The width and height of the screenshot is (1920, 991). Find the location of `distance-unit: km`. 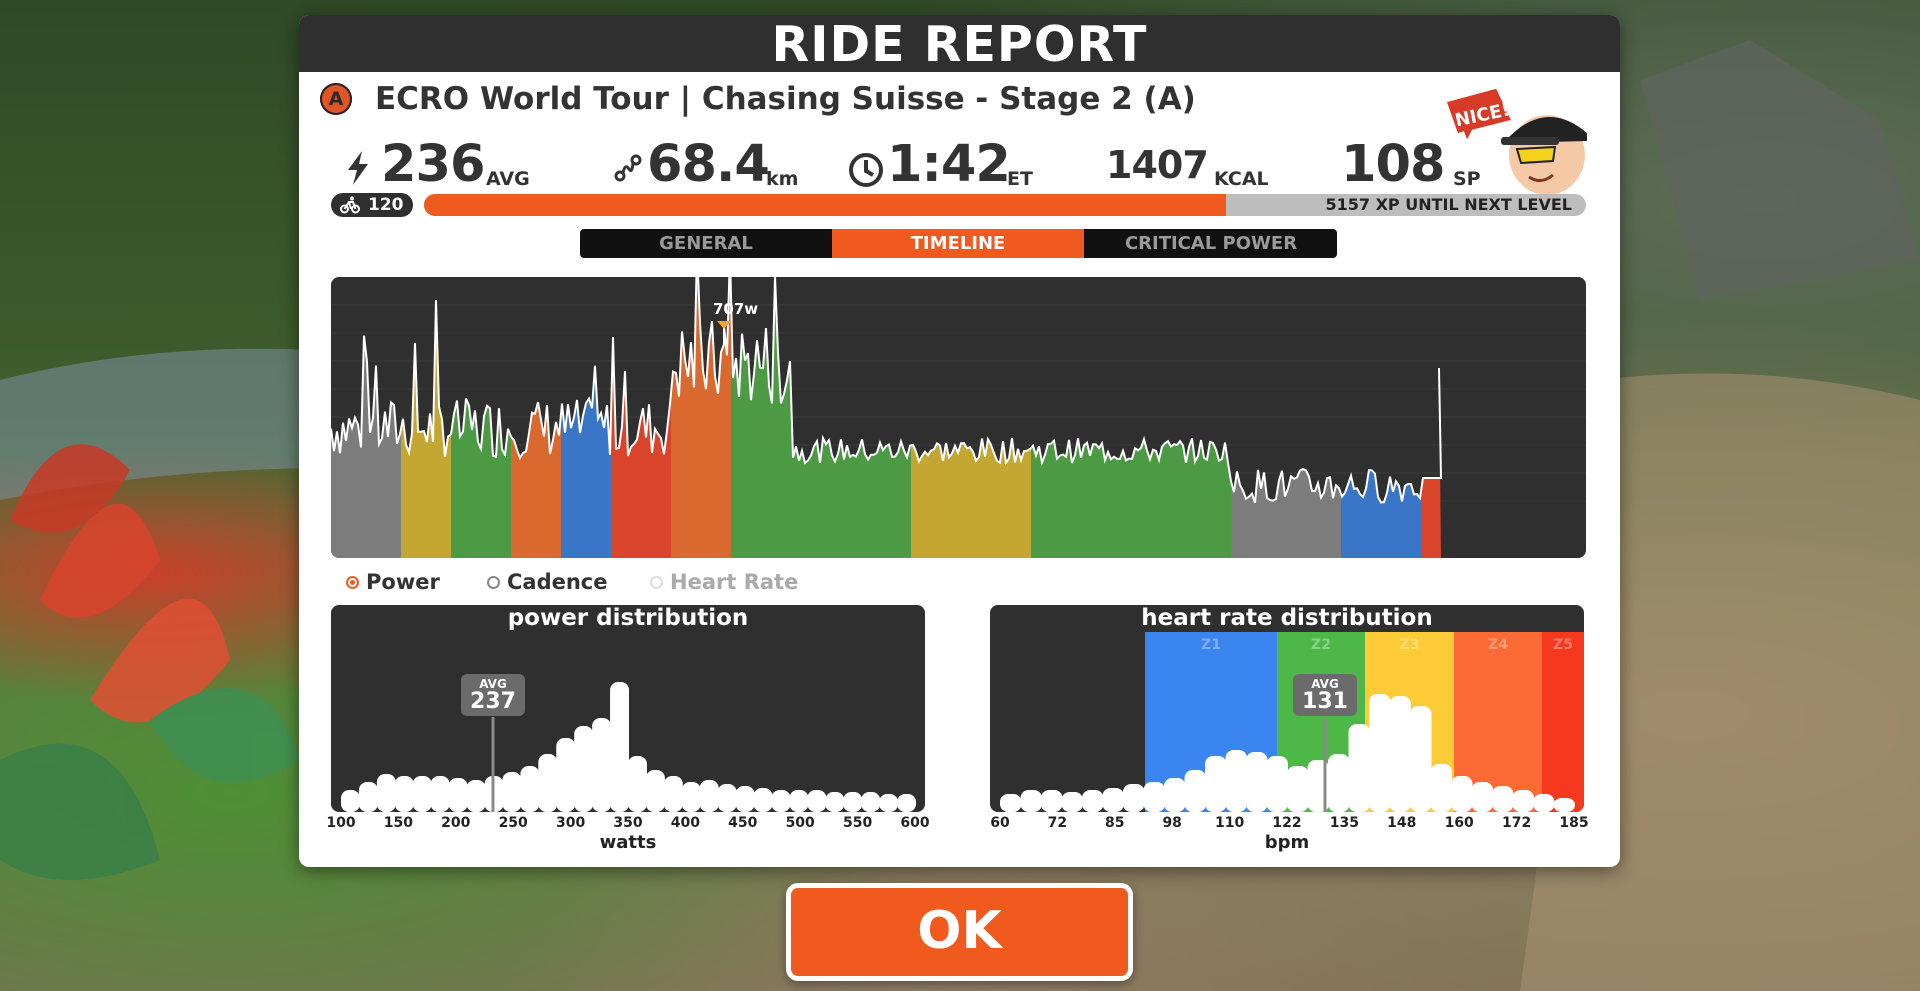

distance-unit: km is located at coordinates (782, 179).